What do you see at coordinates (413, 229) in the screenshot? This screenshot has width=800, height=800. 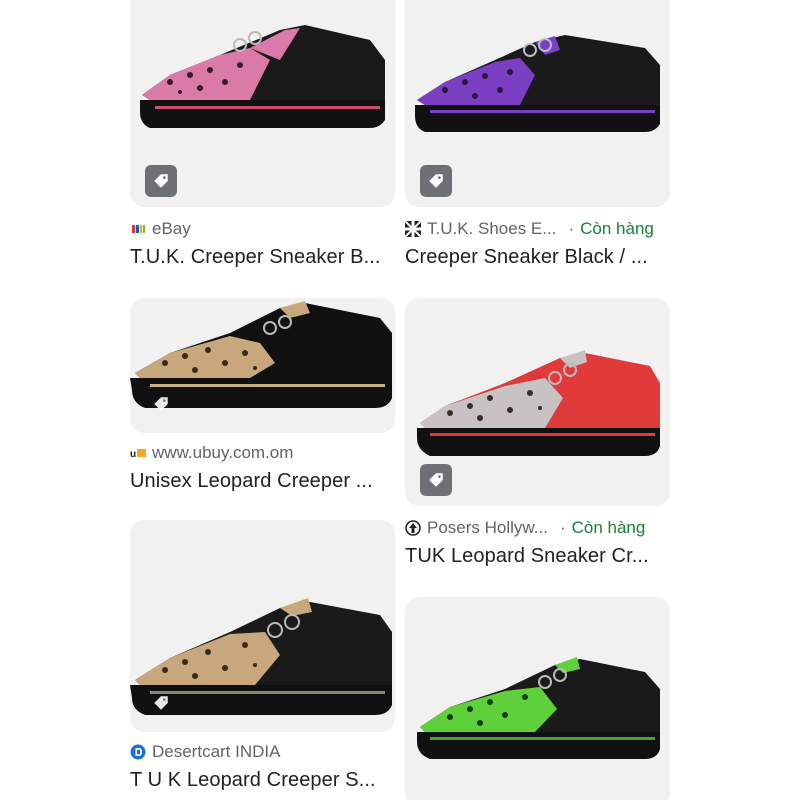 I see `tuk-icon` at bounding box center [413, 229].